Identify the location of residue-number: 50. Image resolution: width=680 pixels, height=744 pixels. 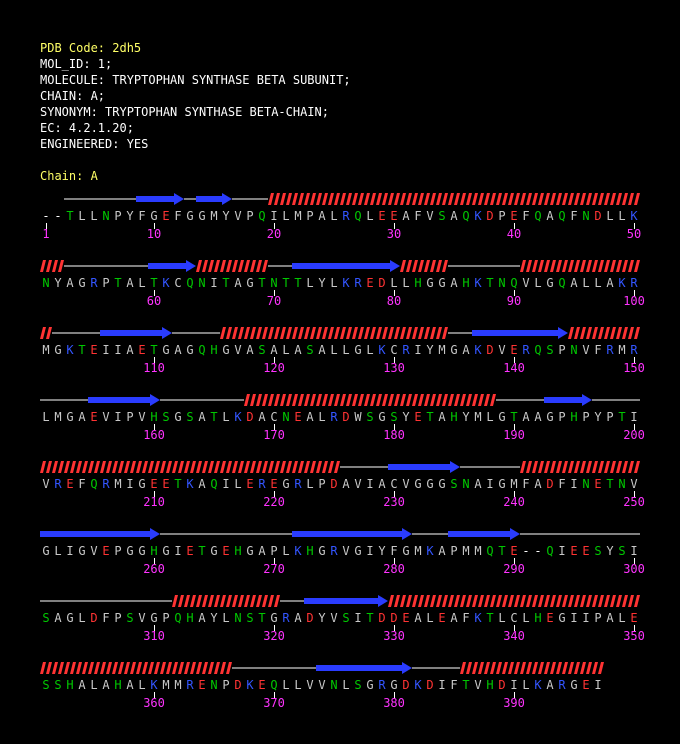
(634, 234).